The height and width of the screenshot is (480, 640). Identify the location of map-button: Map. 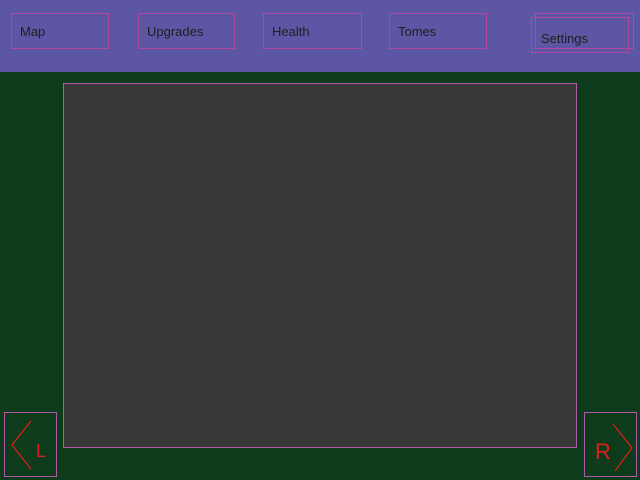
(60, 31).